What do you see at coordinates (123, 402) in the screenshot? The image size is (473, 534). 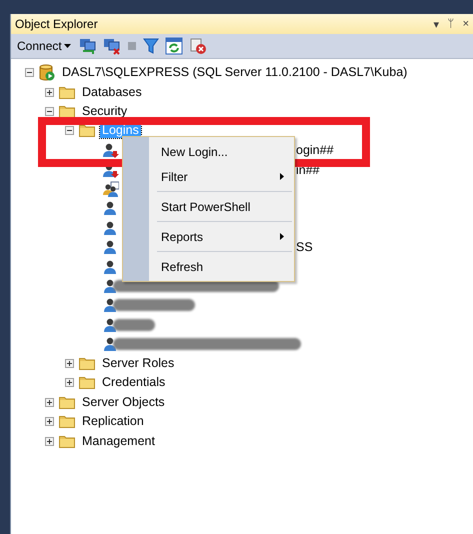 I see `tree-item: Server Objects` at bounding box center [123, 402].